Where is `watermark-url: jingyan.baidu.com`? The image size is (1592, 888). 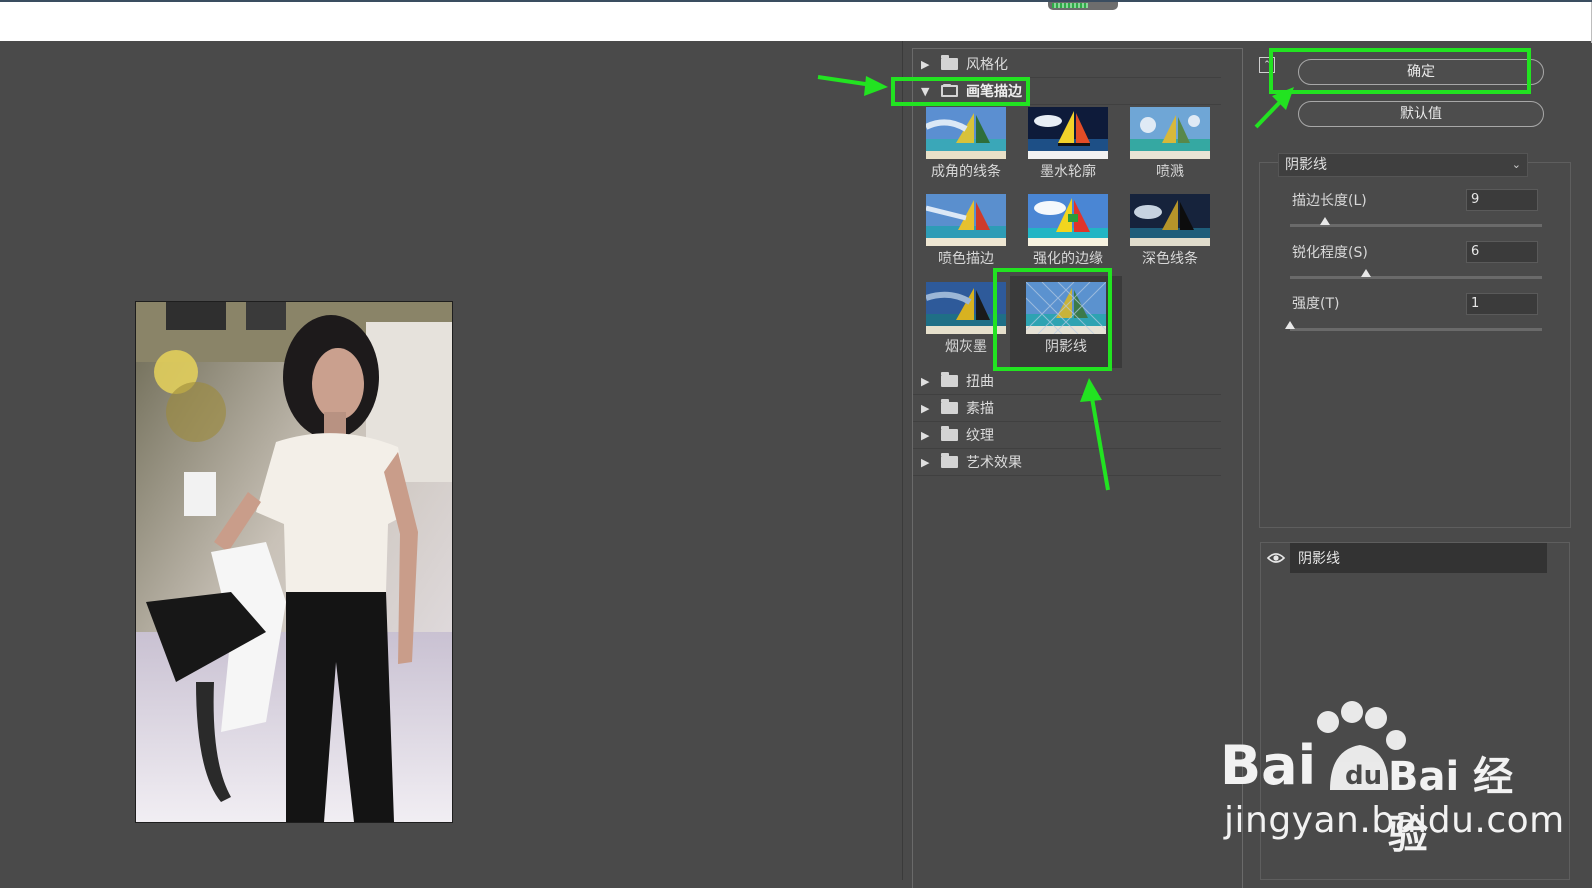
watermark-url: jingyan.baidu.com is located at coordinates (1394, 820).